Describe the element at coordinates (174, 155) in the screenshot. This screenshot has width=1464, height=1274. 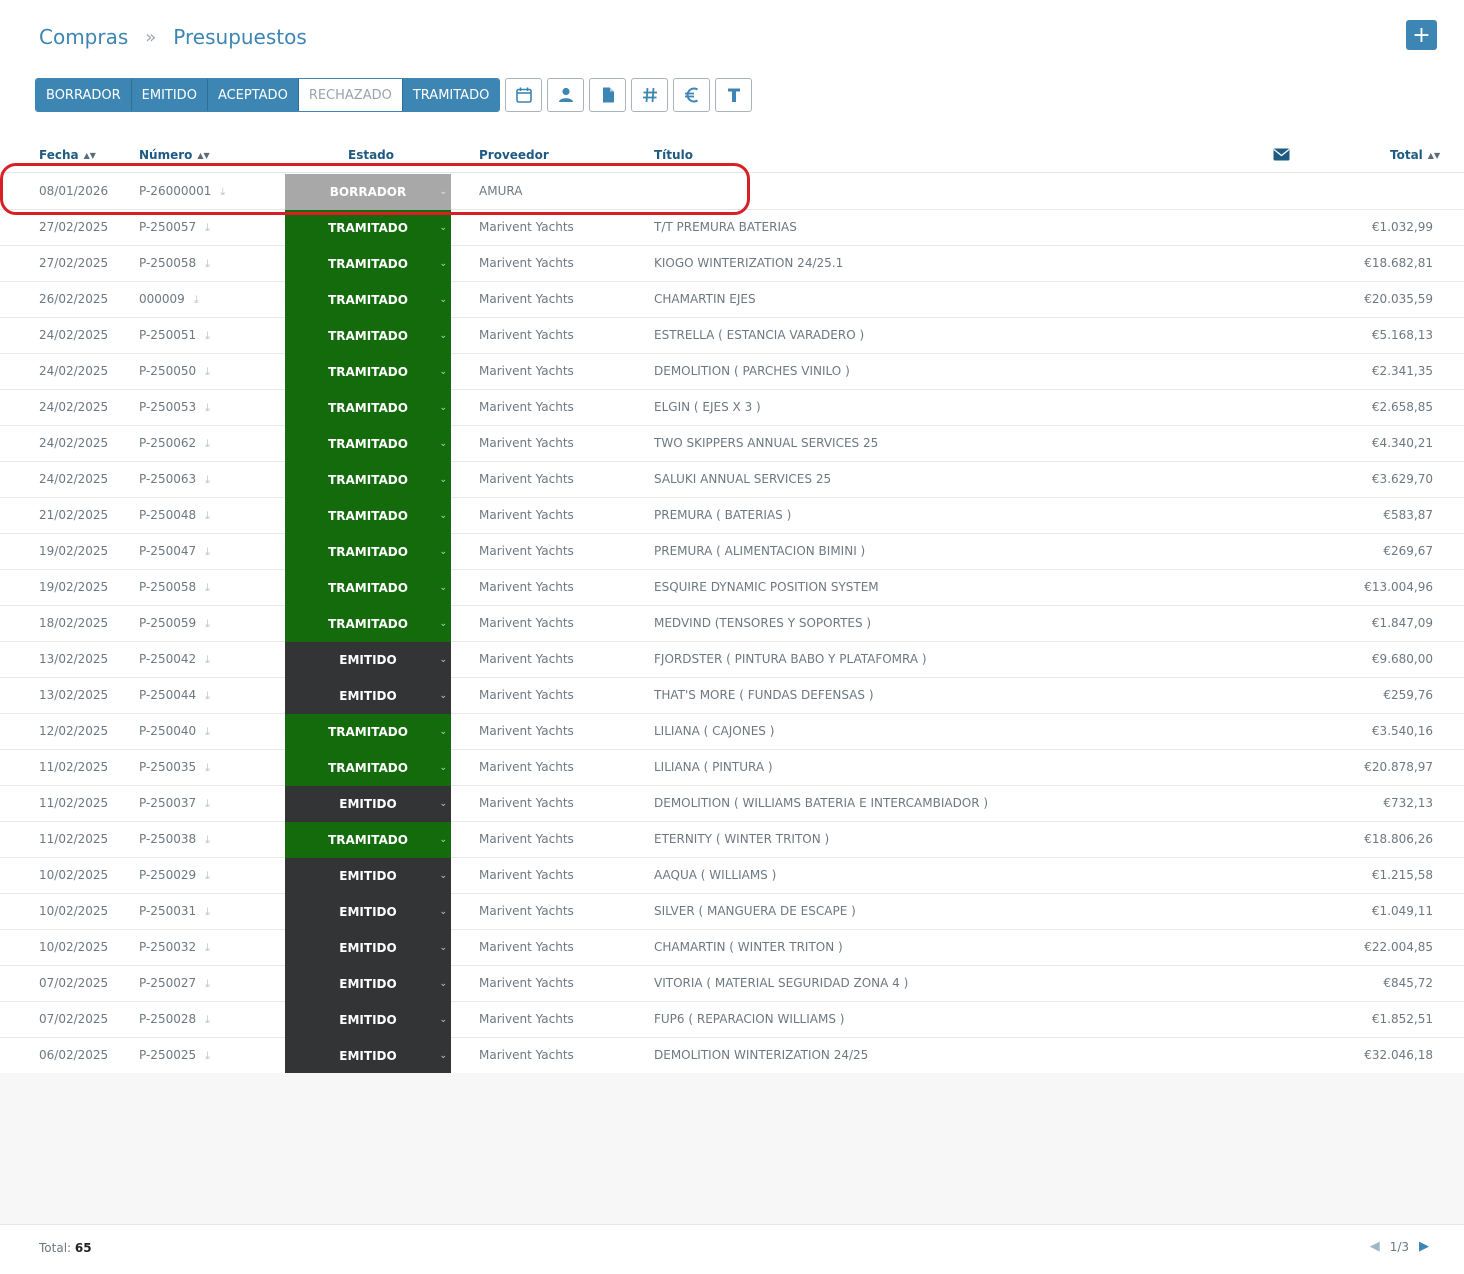
I see `column-numero: Número ▲▼` at that location.